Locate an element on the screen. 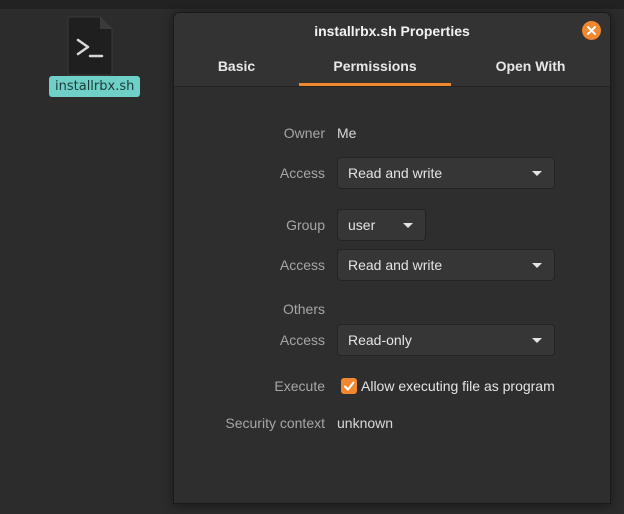 This screenshot has width=624, height=514. others-label: Others is located at coordinates (303, 309).